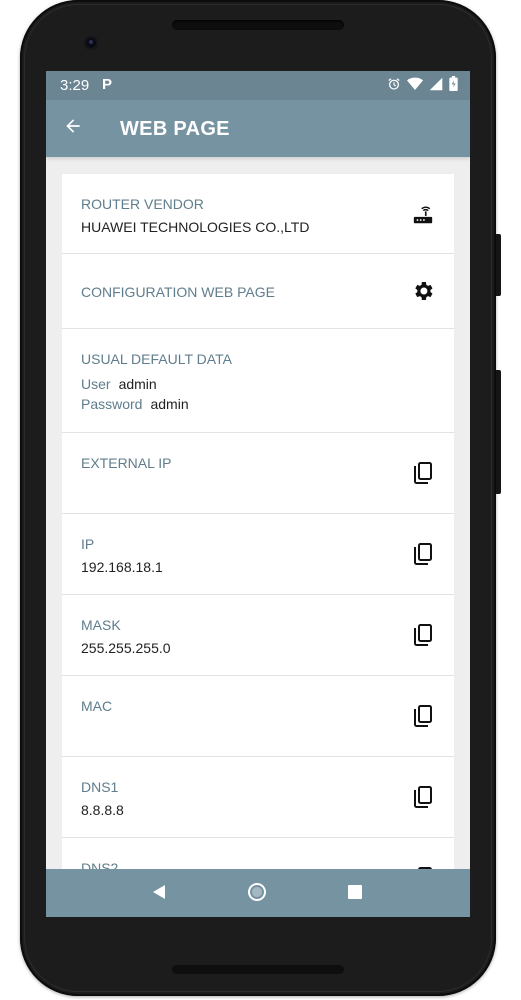 The width and height of the screenshot is (521, 1000). What do you see at coordinates (258, 635) in the screenshot?
I see `mask-row: MASK 255.255.255.0` at bounding box center [258, 635].